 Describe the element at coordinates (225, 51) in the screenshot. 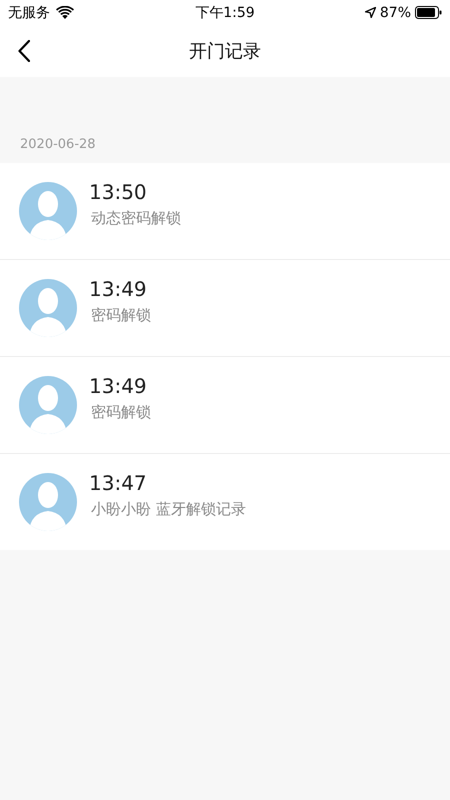

I see `page-title: 开门记录` at that location.